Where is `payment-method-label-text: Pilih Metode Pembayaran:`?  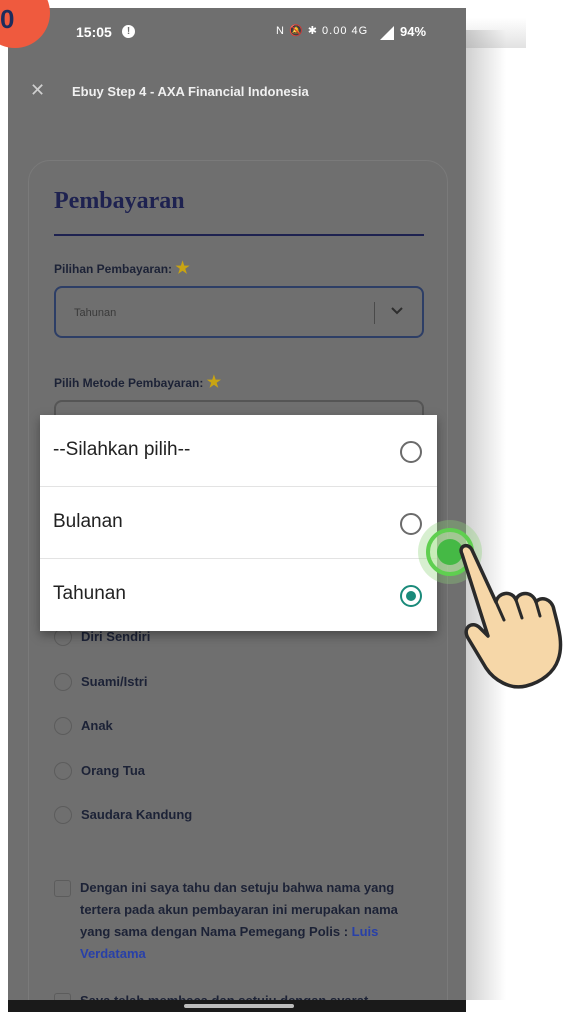
payment-method-label-text: Pilih Metode Pembayaran: is located at coordinates (129, 383).